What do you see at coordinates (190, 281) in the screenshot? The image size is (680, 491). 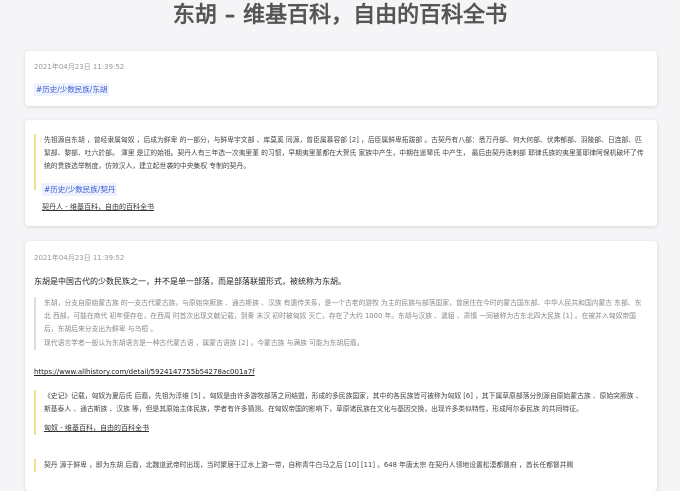 I see `lead-text: 东胡是中国古代的少数民族之一，并不是单一部落，而是部落联盟形式，被统称为东胡。` at bounding box center [190, 281].